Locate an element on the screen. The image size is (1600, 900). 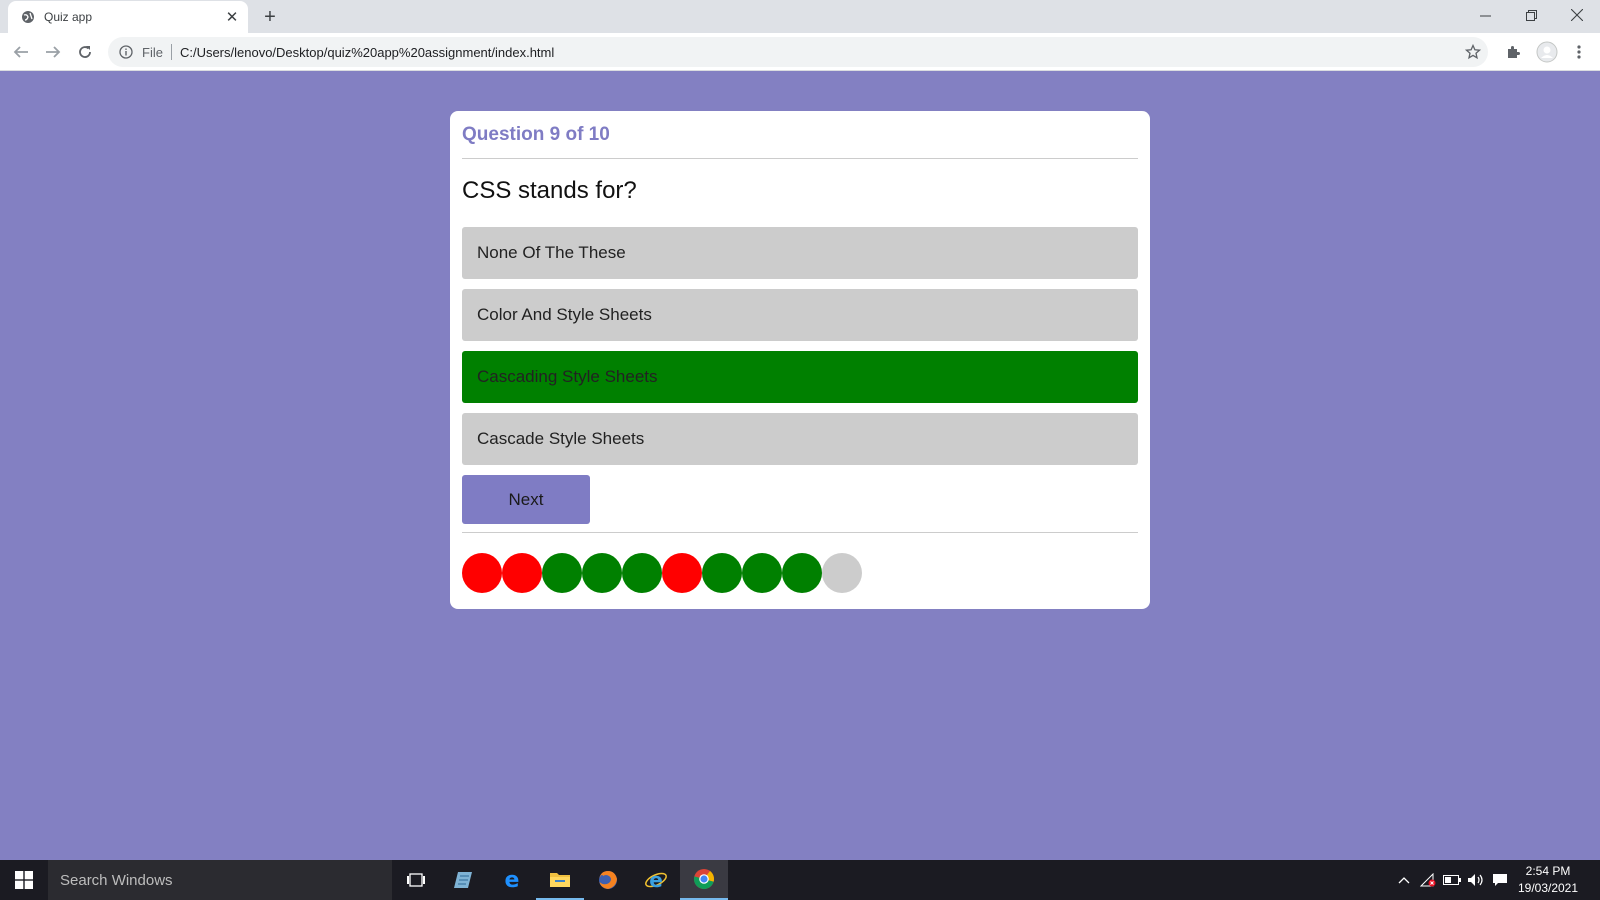
firefox-icon is located at coordinates (608, 880).